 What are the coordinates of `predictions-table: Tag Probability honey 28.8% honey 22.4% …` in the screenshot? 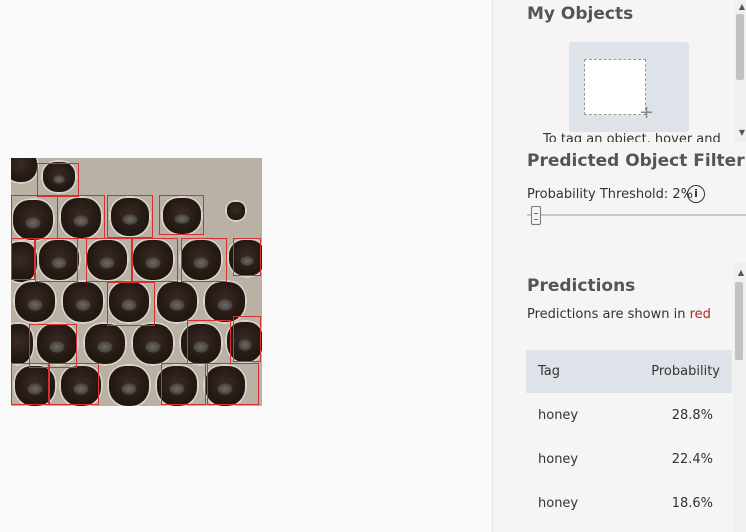 It's located at (629, 437).